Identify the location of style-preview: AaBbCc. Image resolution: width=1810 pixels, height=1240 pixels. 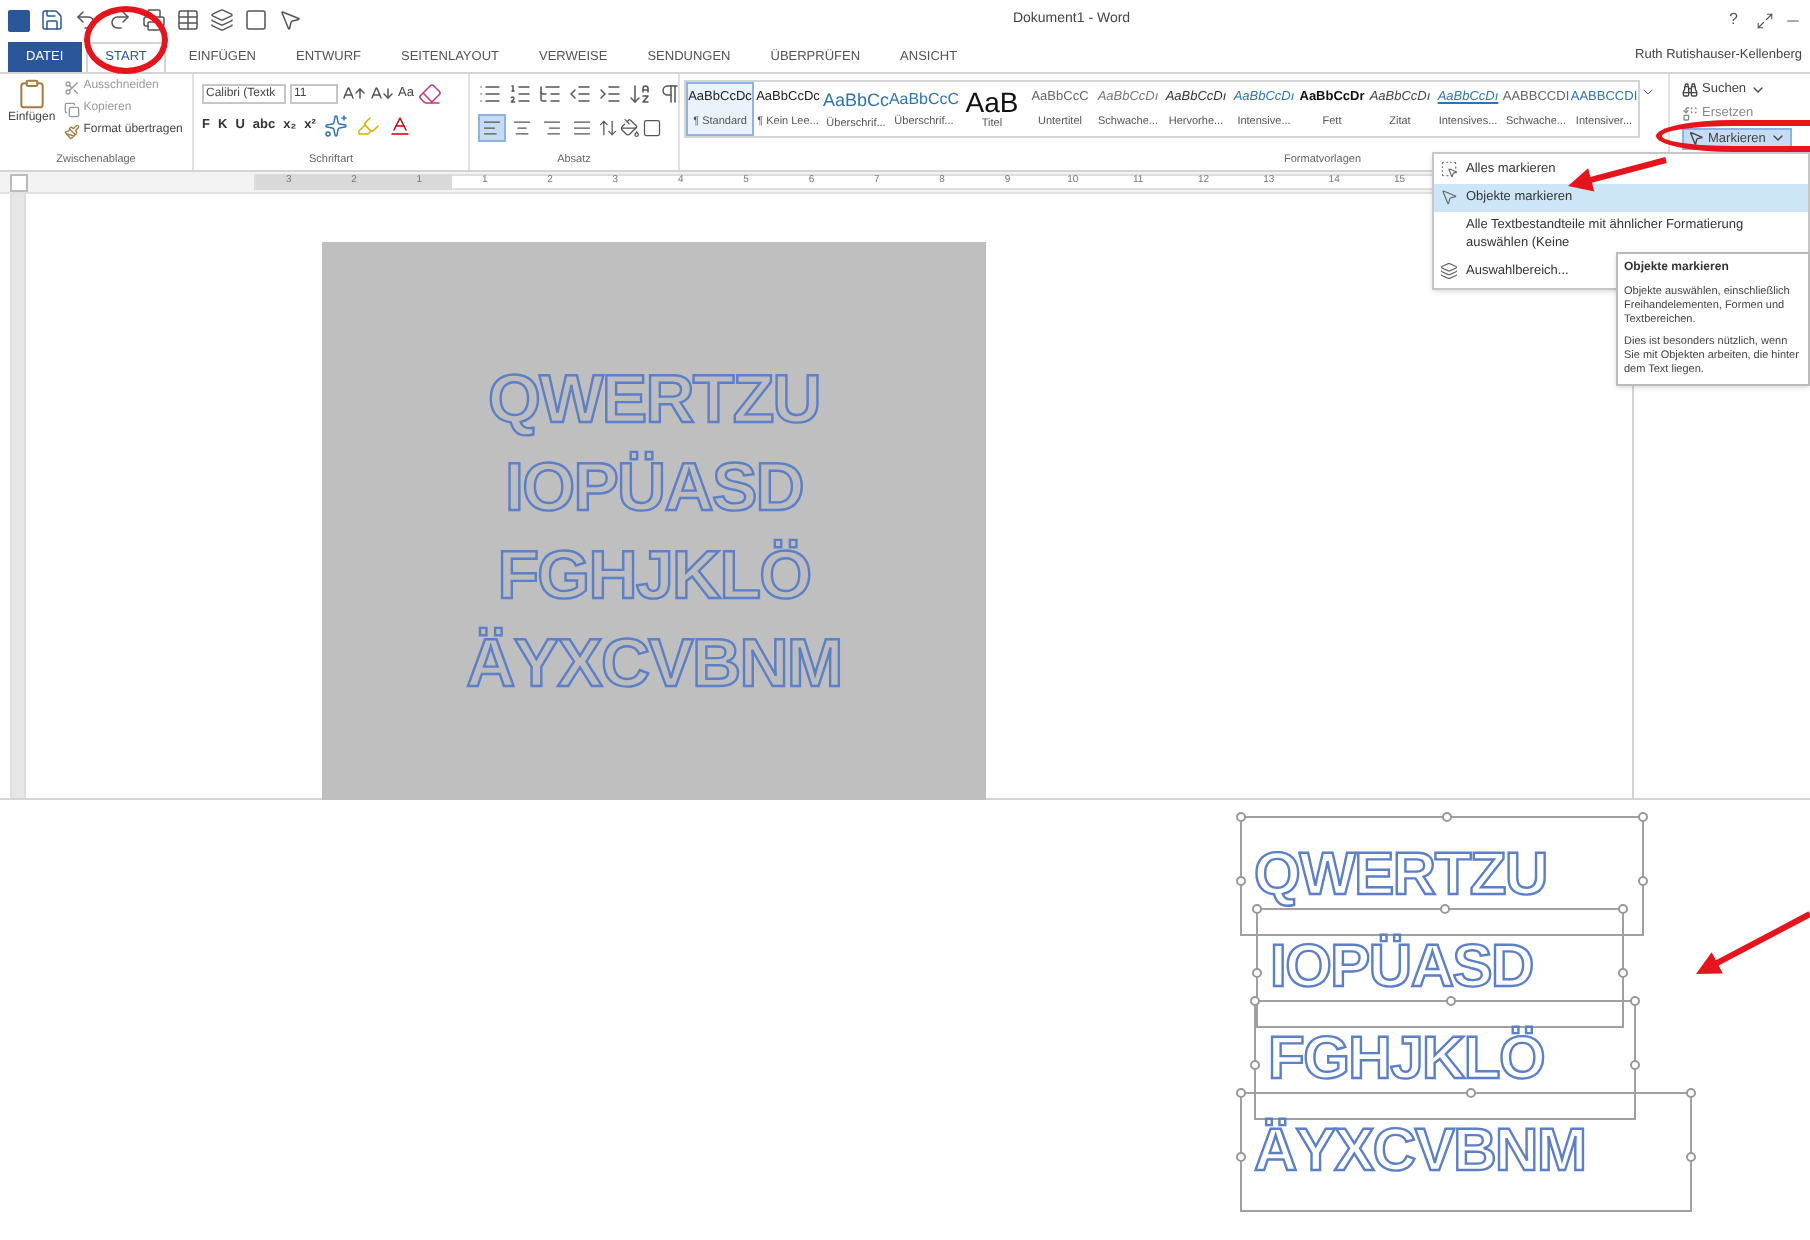
(856, 101).